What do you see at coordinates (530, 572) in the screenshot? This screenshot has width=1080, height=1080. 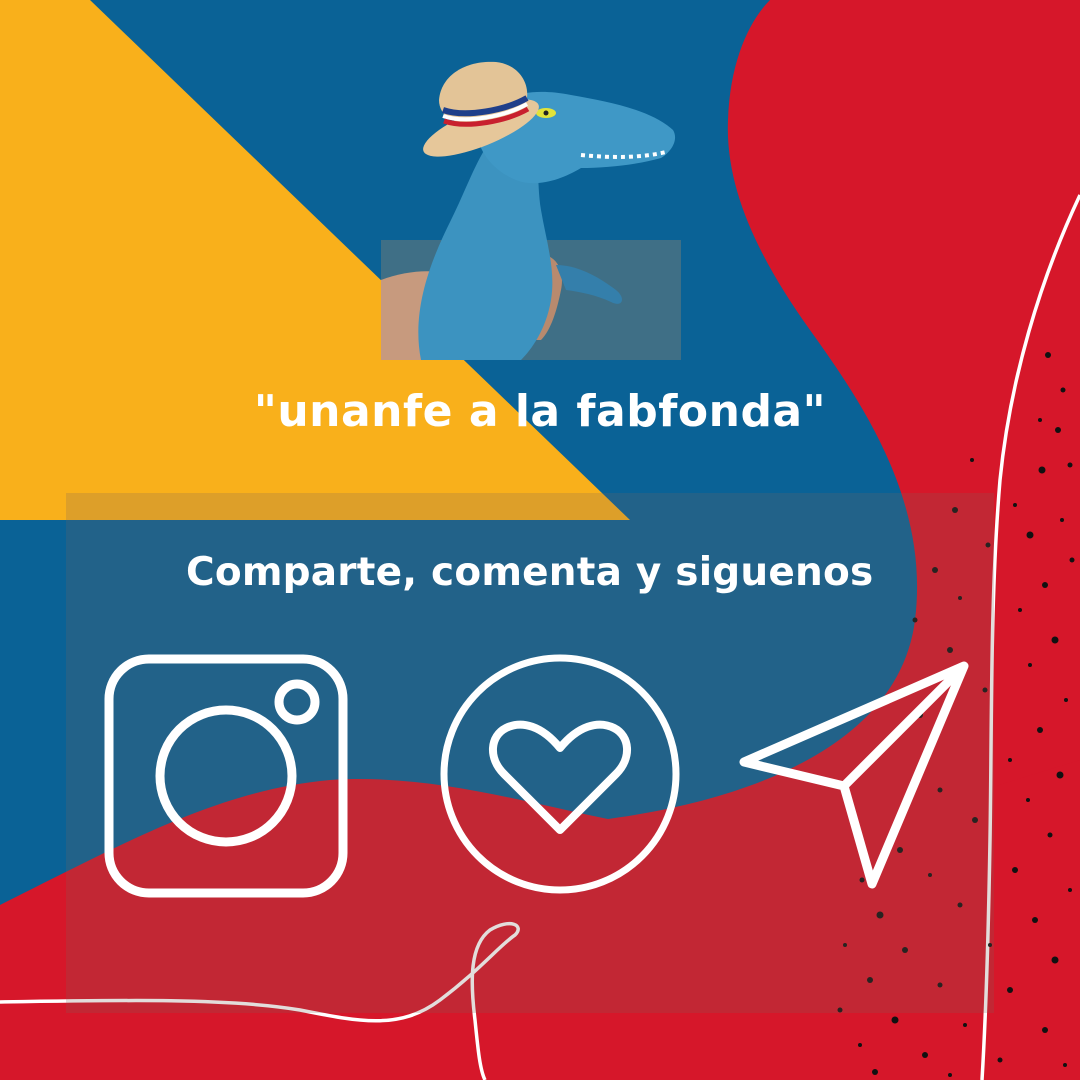 I see `call-to-action: Comparte, comenta y siguenos` at bounding box center [530, 572].